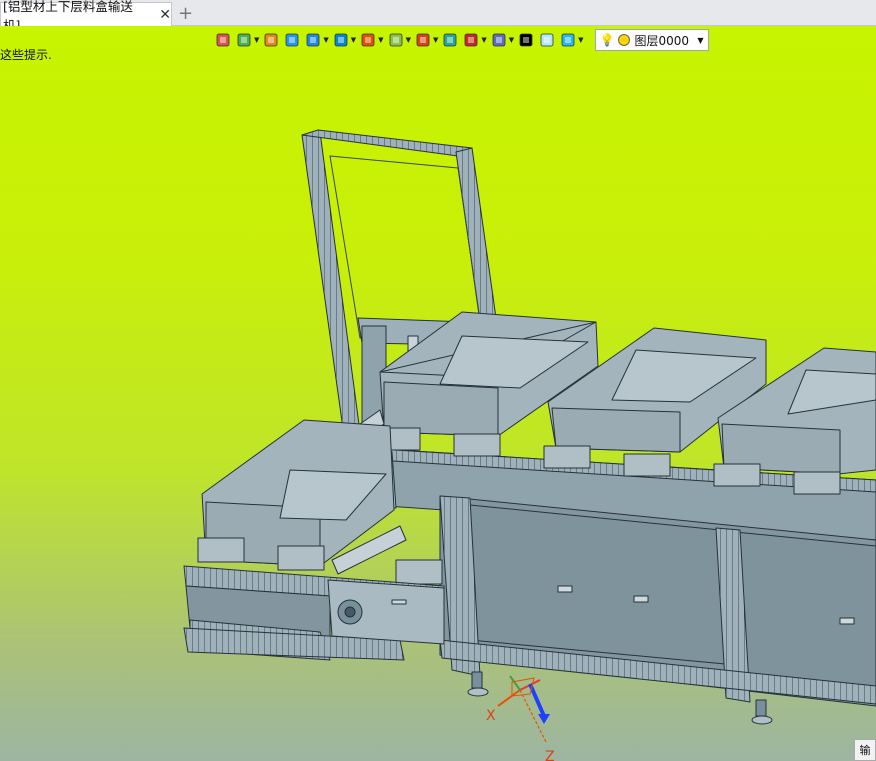  What do you see at coordinates (476, 235) in the screenshot?
I see `lift-frame-right-post` at bounding box center [476, 235].